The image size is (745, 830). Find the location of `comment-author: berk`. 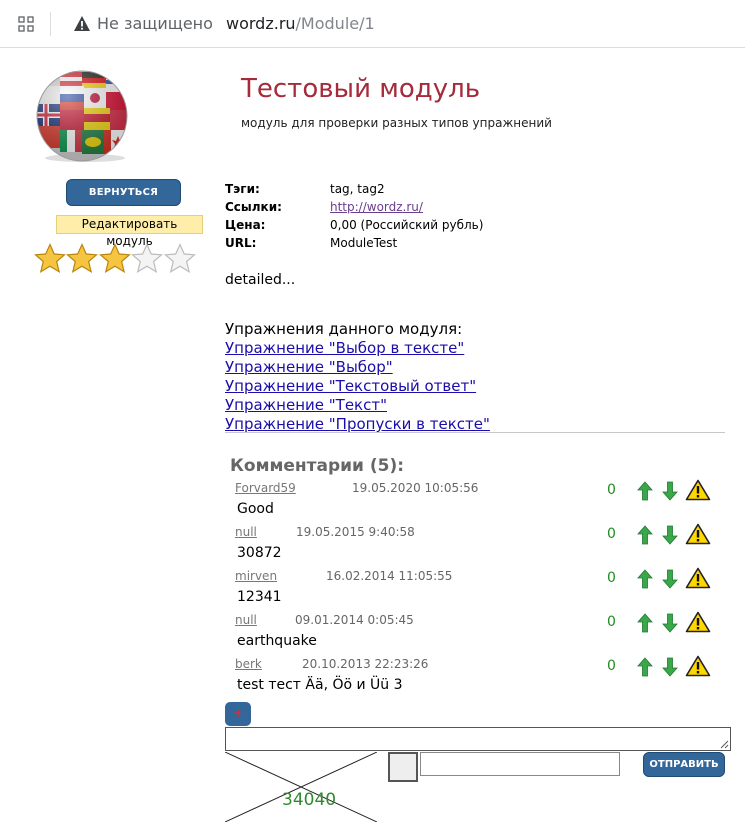

comment-author: berk is located at coordinates (248, 664).